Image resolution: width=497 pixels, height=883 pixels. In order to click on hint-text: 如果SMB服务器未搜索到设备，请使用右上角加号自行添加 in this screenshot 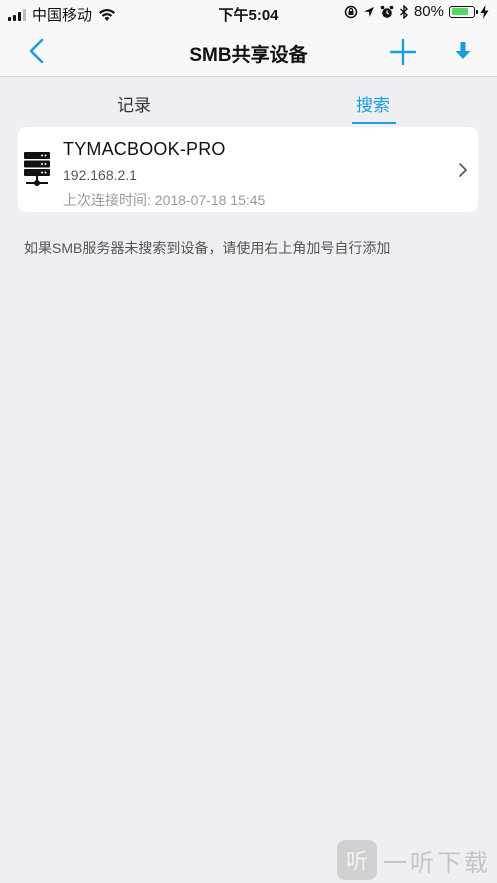, I will do `click(207, 248)`.